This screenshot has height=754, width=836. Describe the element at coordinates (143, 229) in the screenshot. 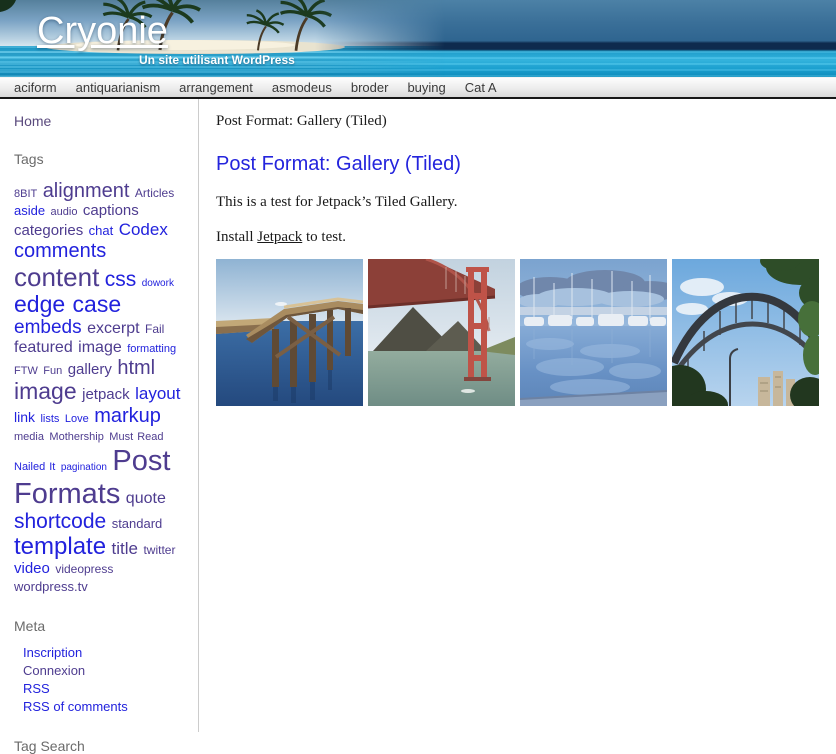

I see `tag-codex: Codex` at that location.